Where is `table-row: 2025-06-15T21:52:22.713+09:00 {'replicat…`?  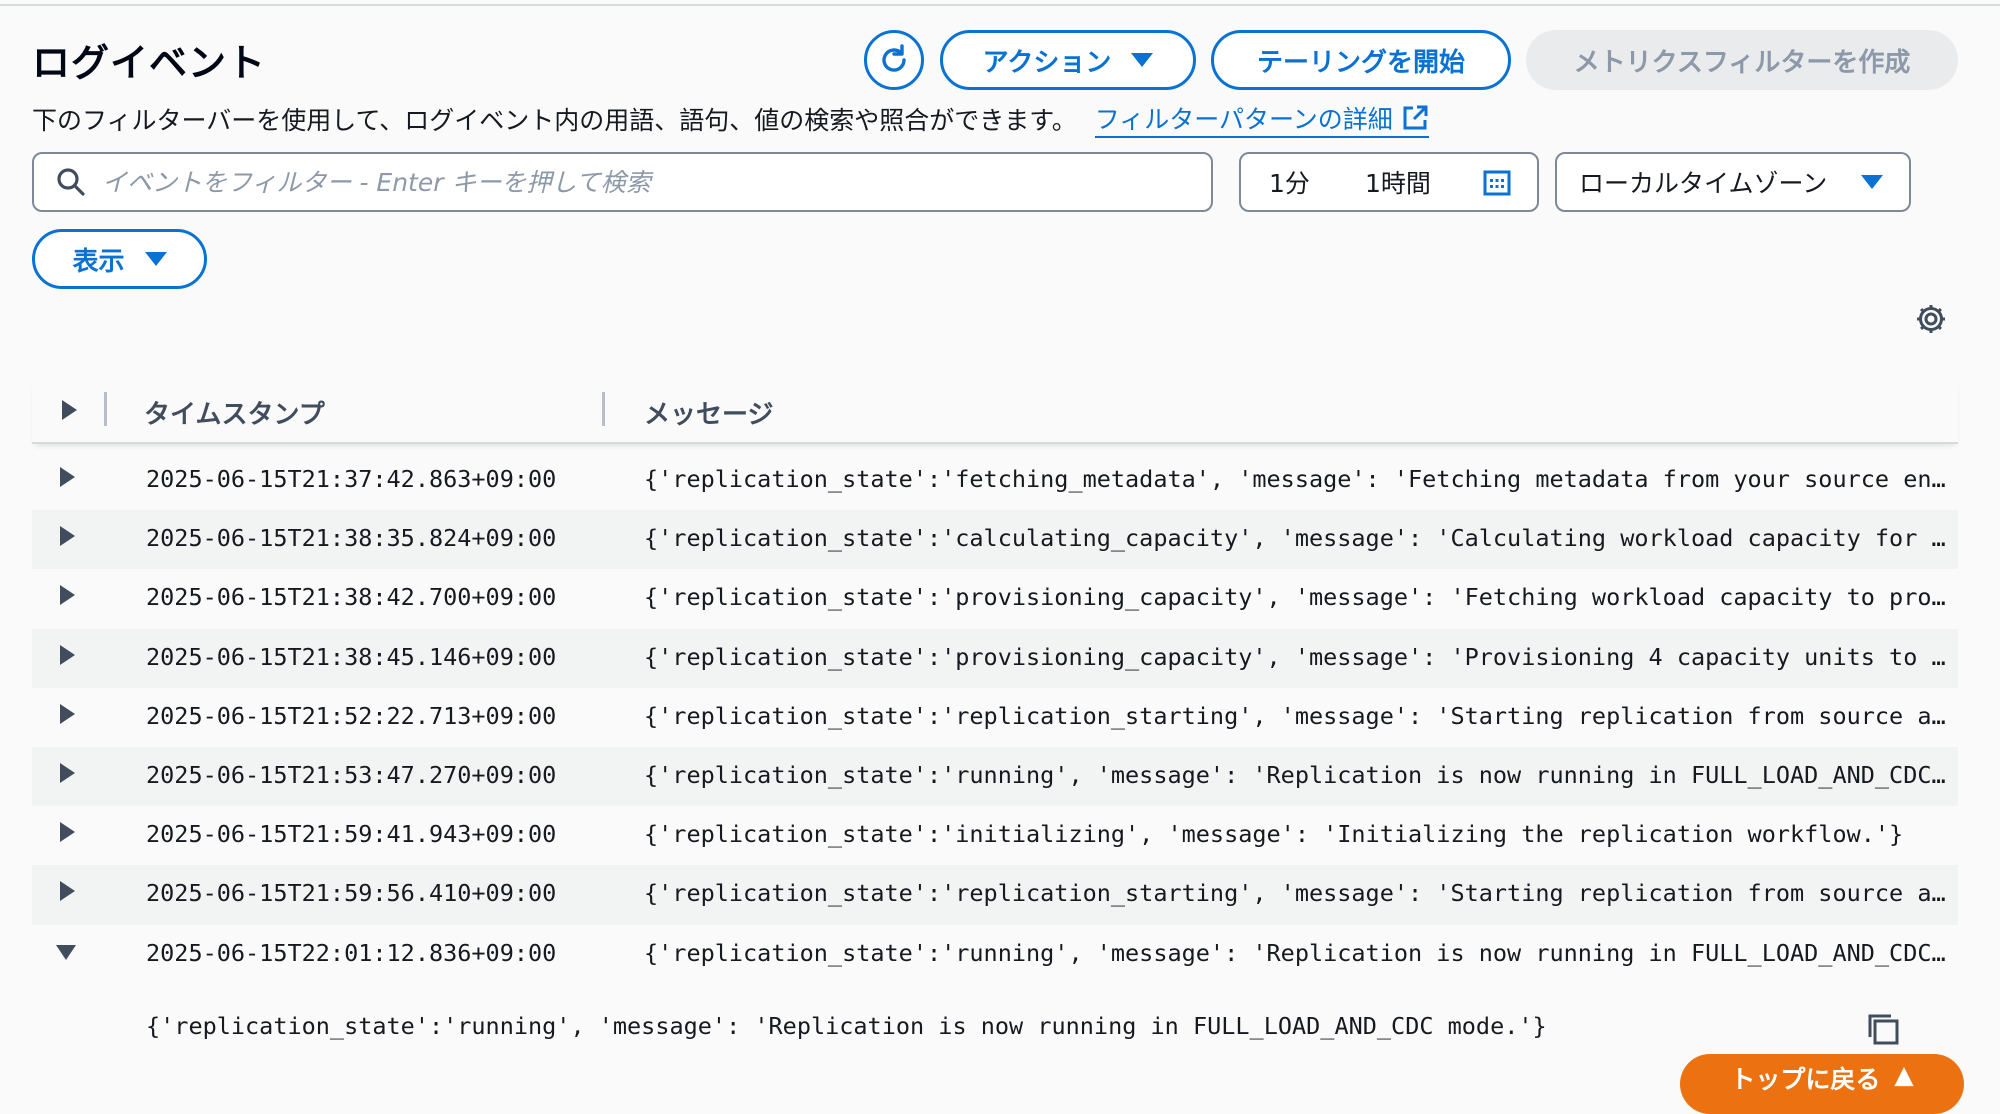 table-row: 2025-06-15T21:52:22.713+09:00 {'replicat… is located at coordinates (995, 717).